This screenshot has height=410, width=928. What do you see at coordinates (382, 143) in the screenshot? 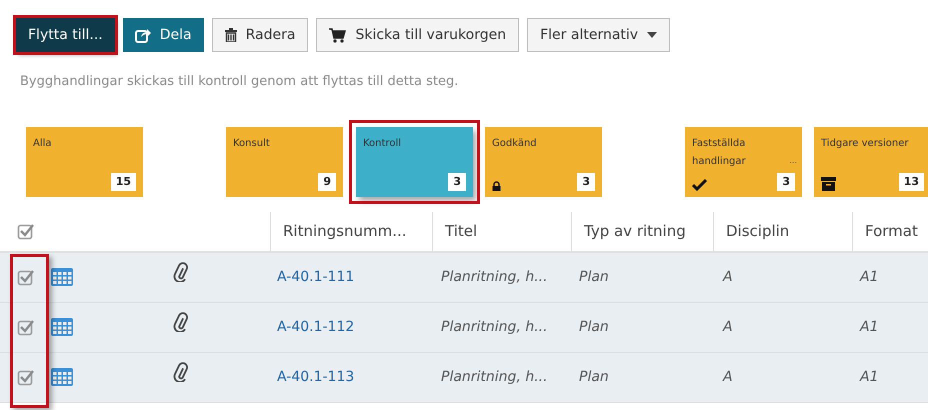
I see `stage-label: Kontroll` at bounding box center [382, 143].